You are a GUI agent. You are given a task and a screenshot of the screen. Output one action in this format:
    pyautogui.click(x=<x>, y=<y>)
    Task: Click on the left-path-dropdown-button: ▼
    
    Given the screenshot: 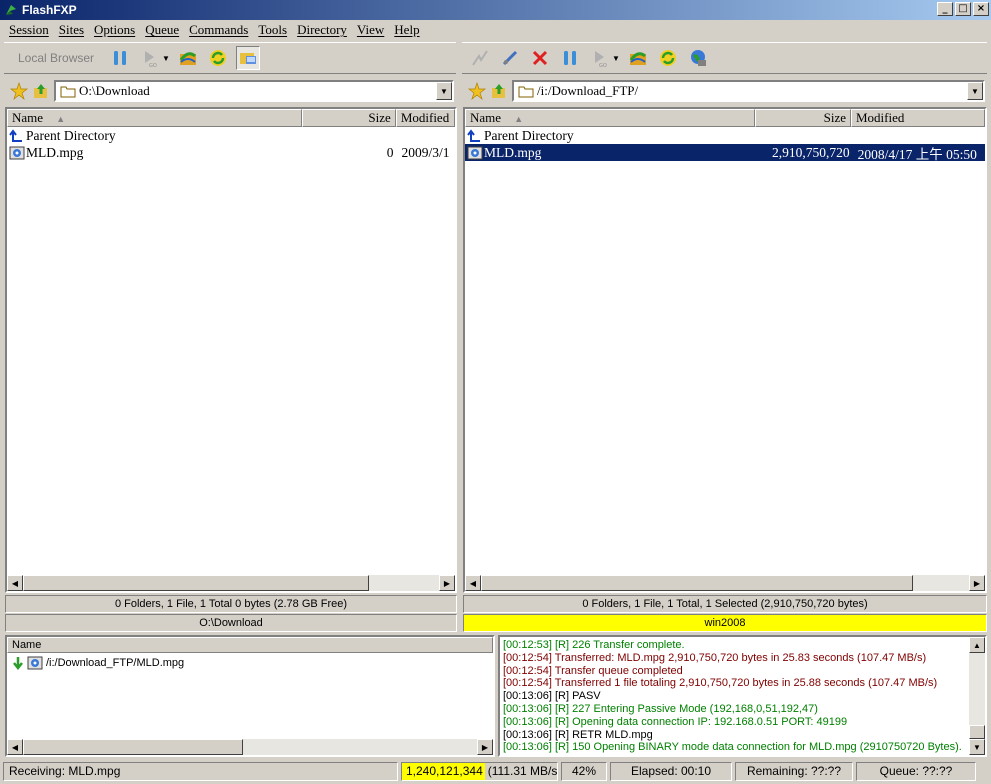 What is the action you would take?
    pyautogui.click(x=444, y=91)
    